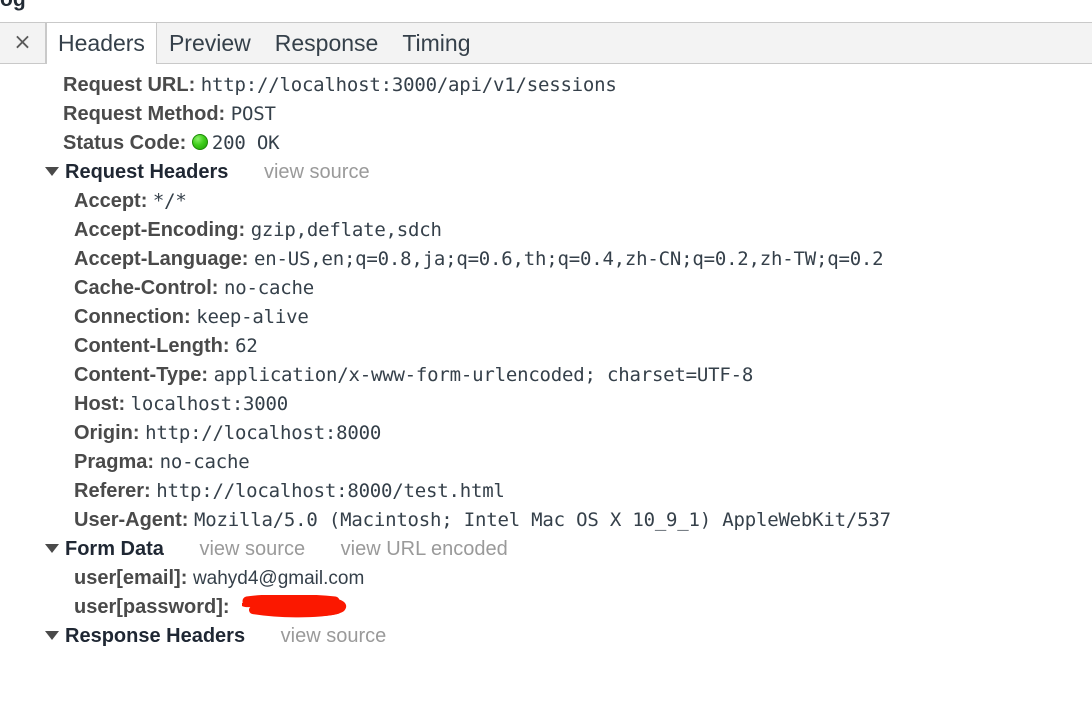  Describe the element at coordinates (408, 85) in the screenshot. I see `request-url-value: http://localhost:3000/api/v1/sessions` at that location.